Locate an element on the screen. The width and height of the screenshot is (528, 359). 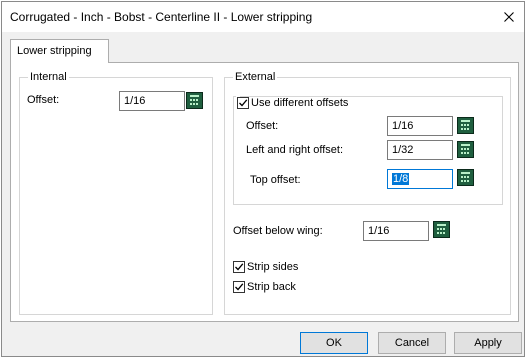
strip-back-checkbox is located at coordinates (239, 287).